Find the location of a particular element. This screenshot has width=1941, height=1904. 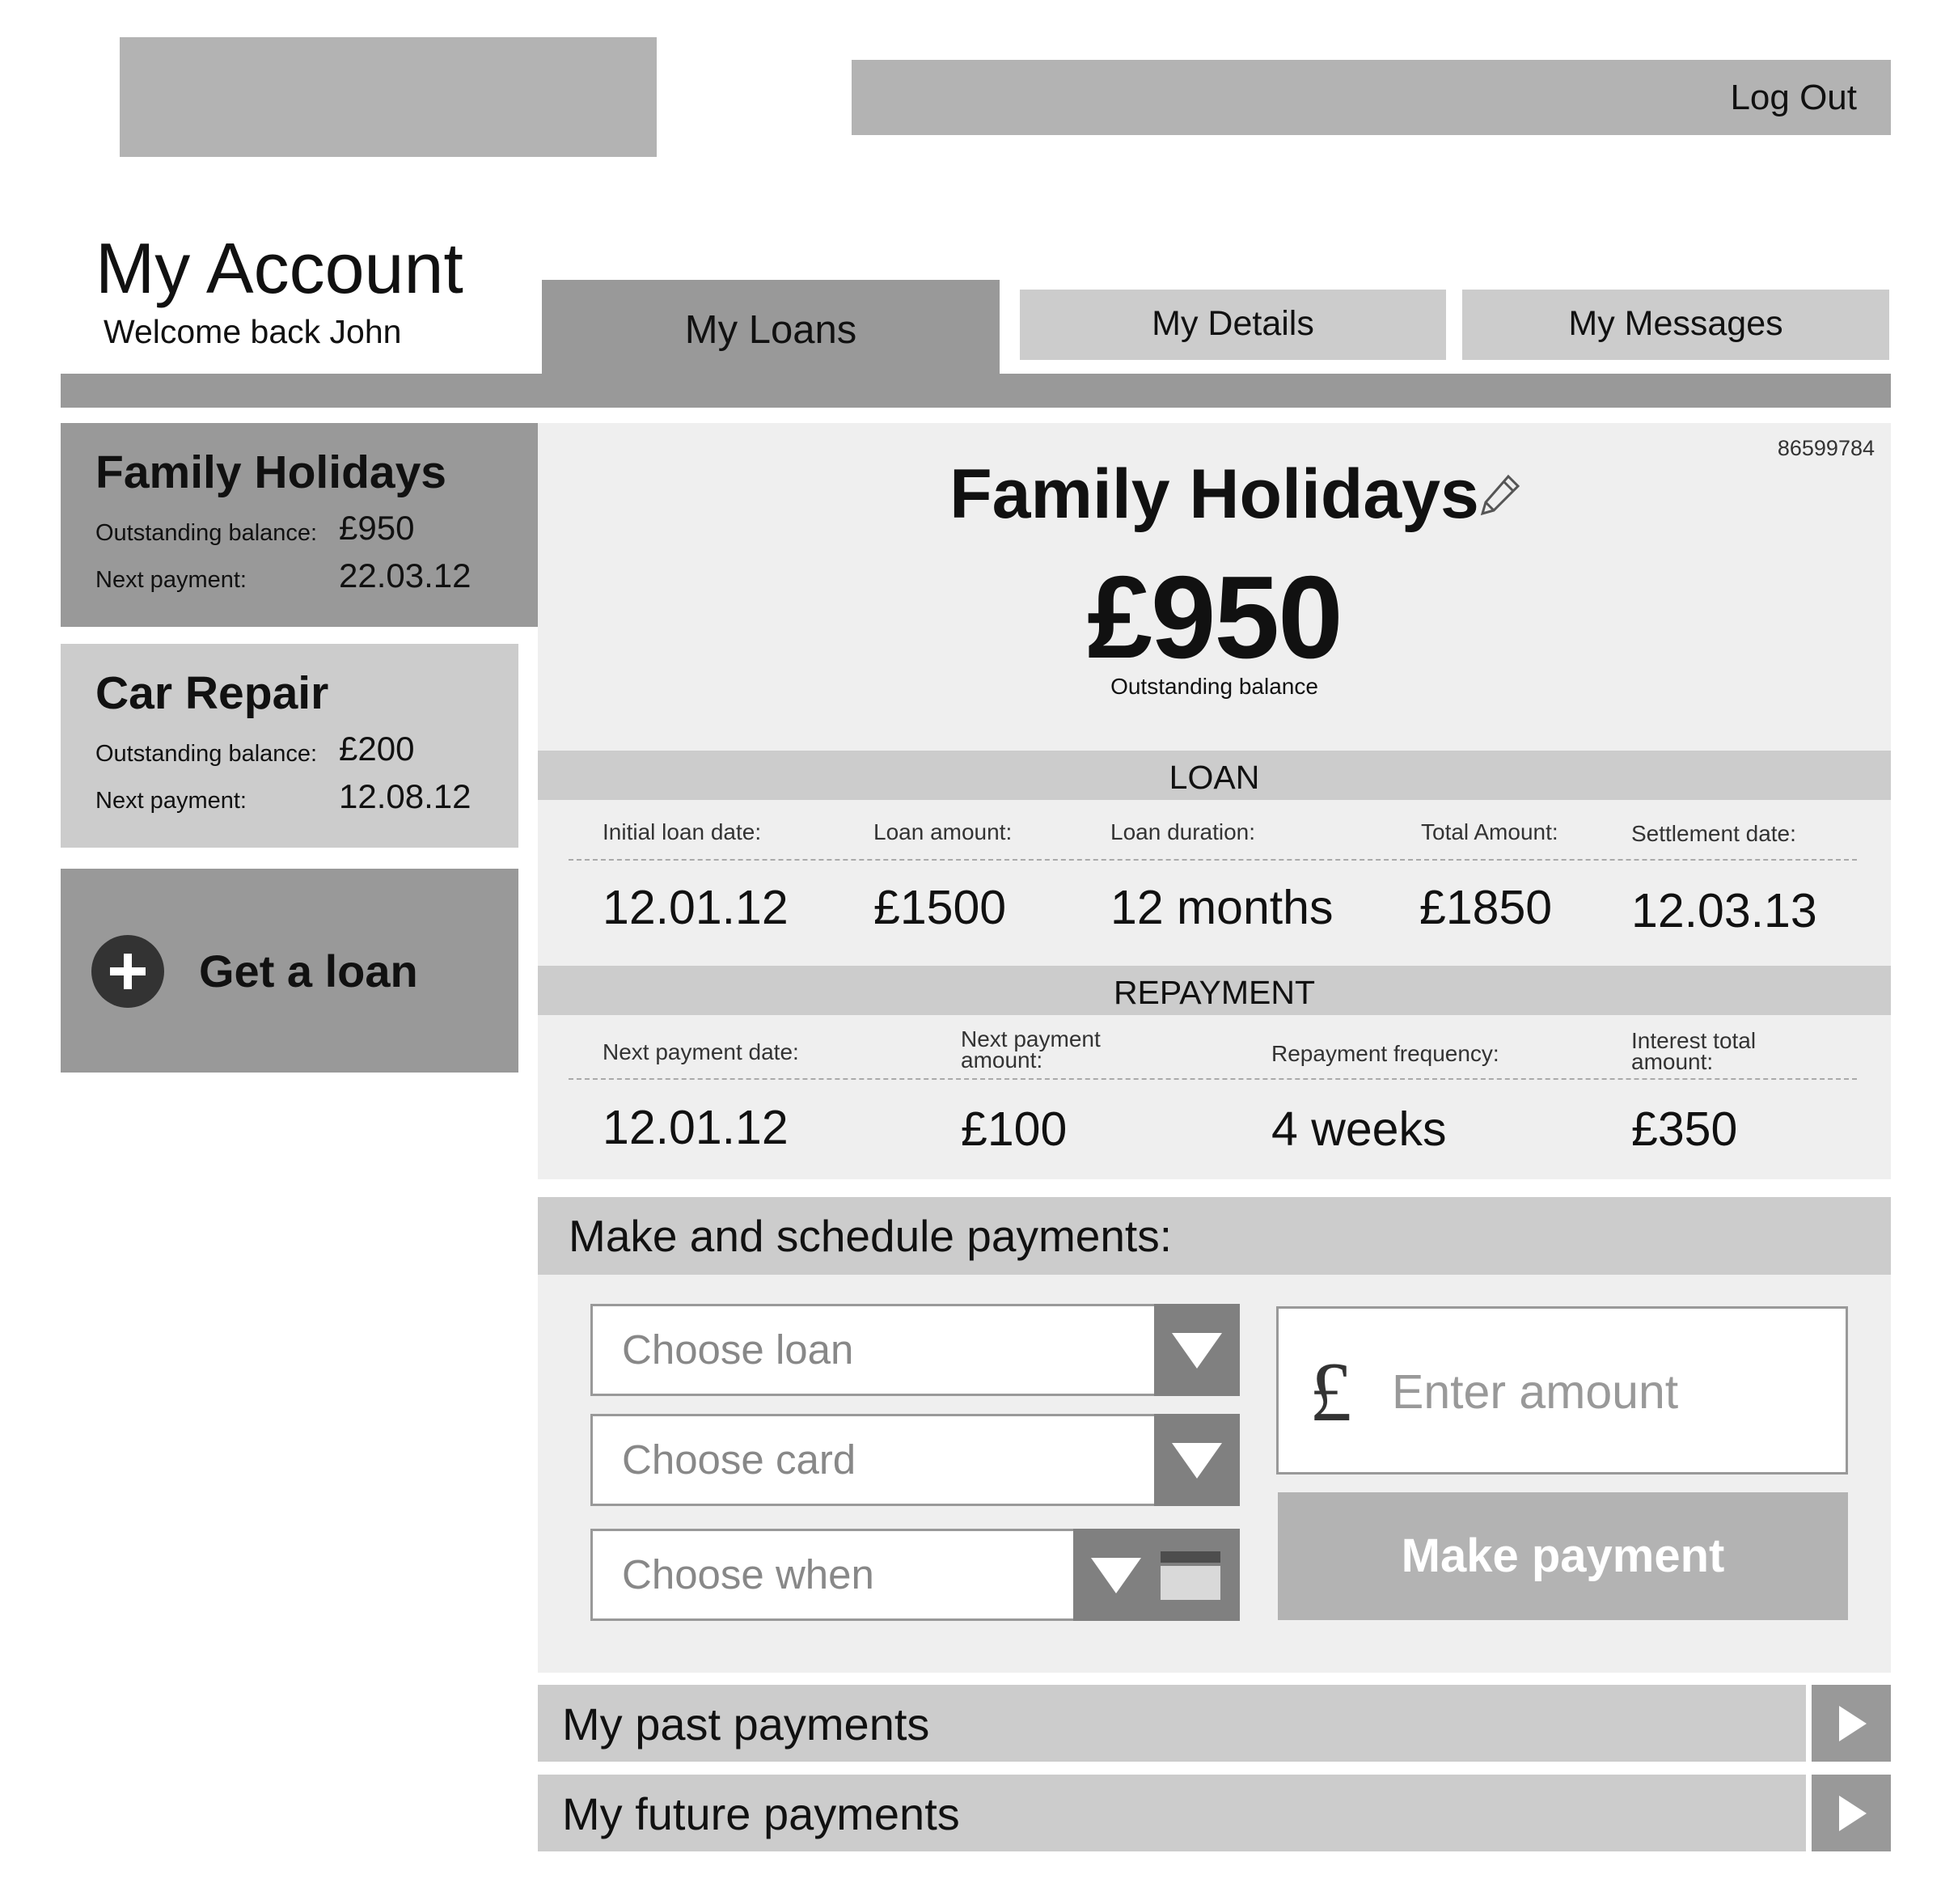

loan-duration-label: Loan duration: is located at coordinates (1183, 832).